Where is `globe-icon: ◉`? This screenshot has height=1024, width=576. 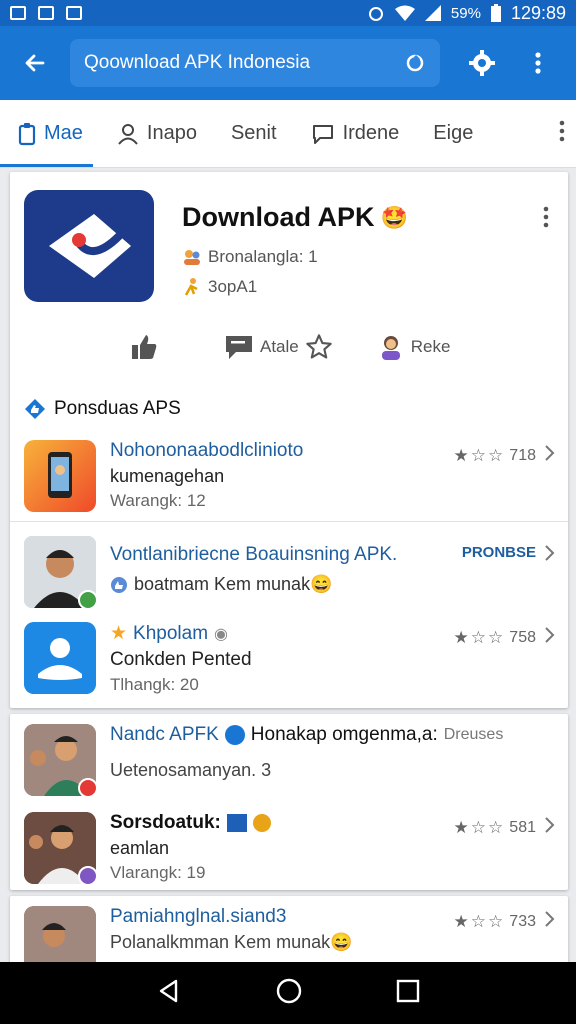 globe-icon: ◉ is located at coordinates (221, 634).